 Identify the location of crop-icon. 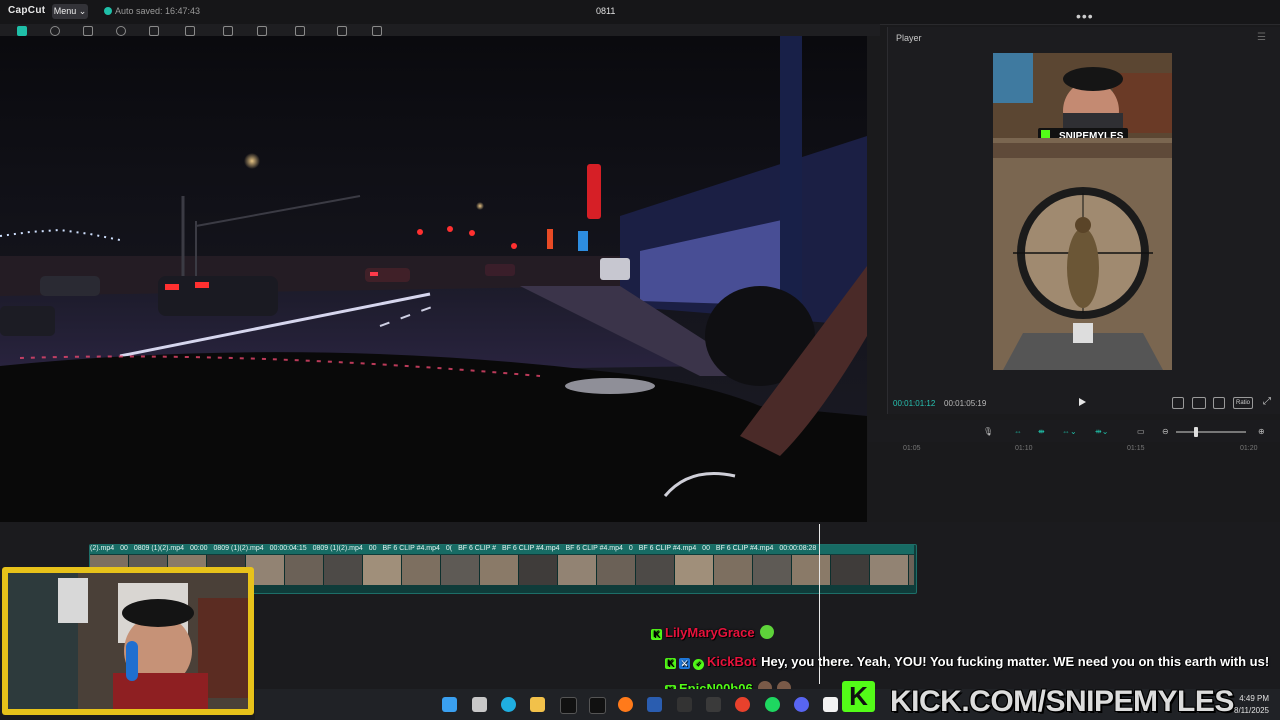
(1219, 403).